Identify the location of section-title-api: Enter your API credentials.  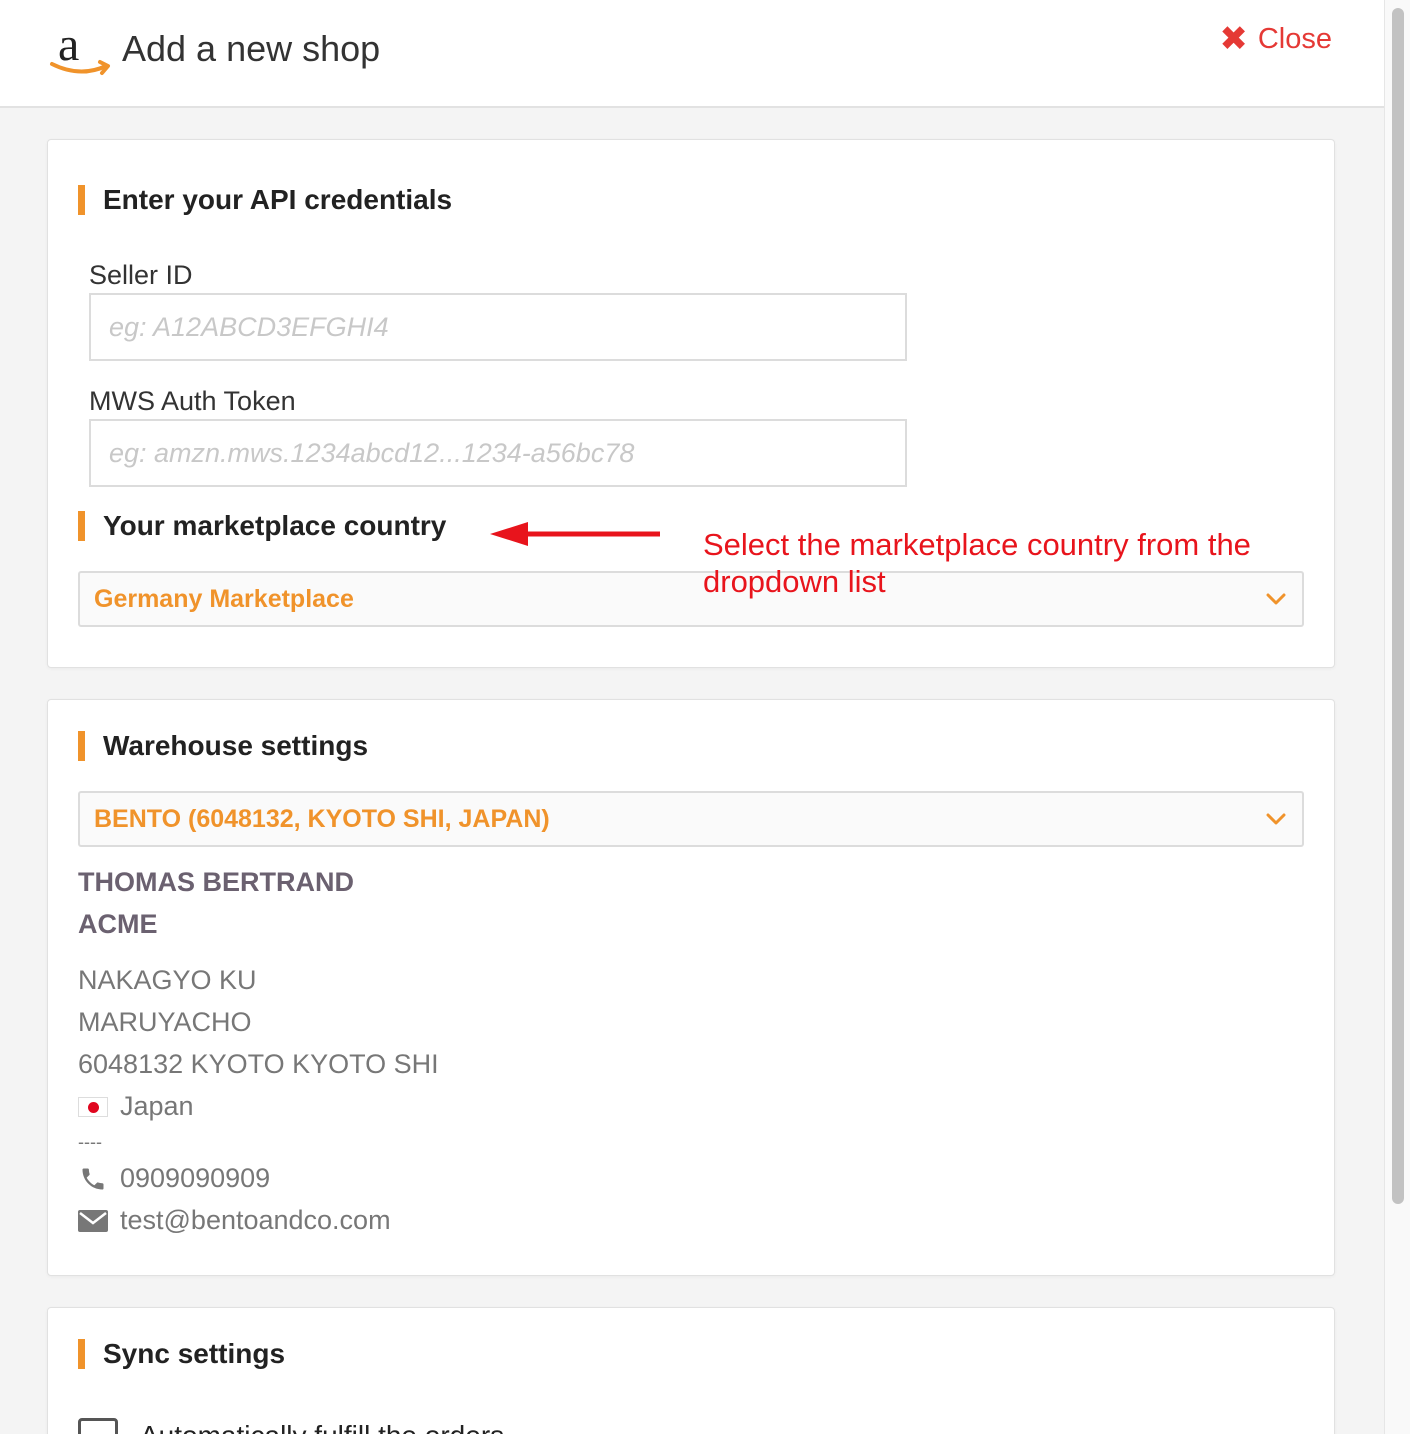
(265, 200).